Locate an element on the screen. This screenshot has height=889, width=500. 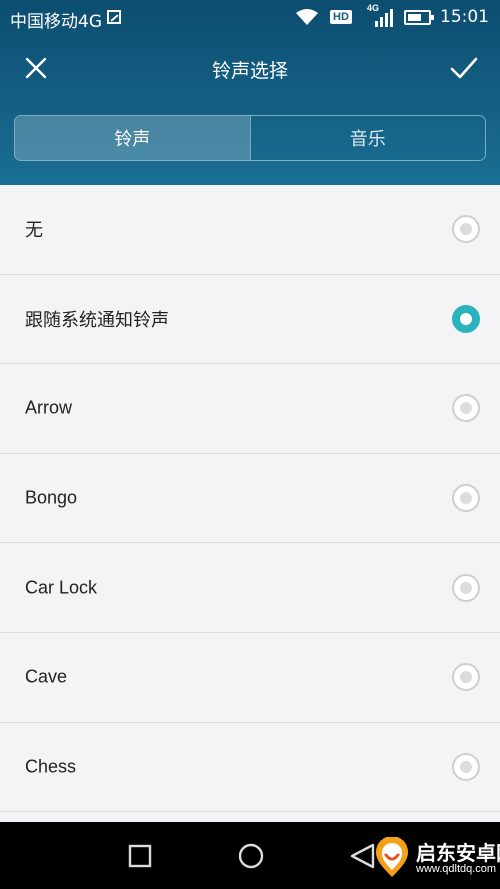
tab-ringtone: 铃声 is located at coordinates (132, 138).